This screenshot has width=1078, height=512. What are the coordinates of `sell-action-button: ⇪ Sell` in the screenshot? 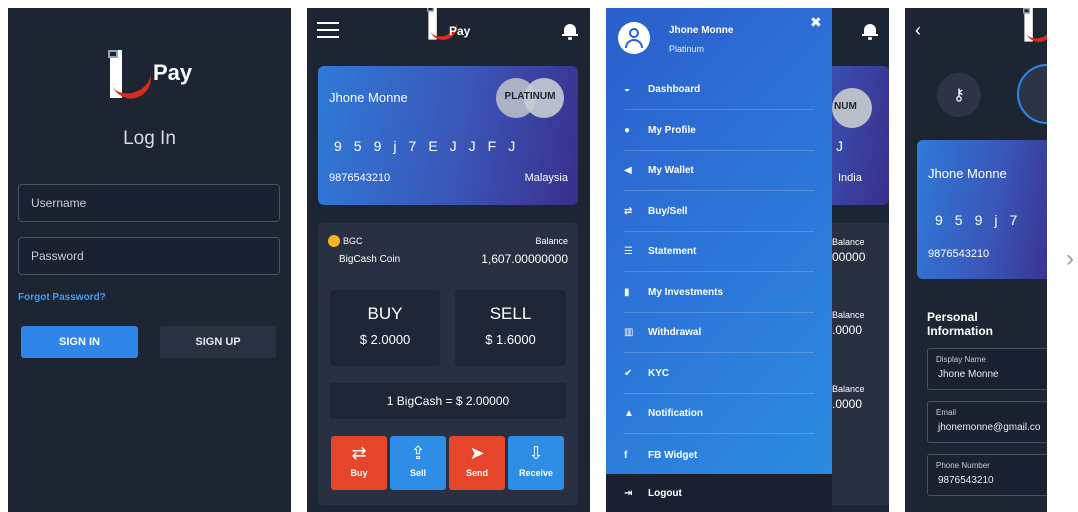 It's located at (418, 463).